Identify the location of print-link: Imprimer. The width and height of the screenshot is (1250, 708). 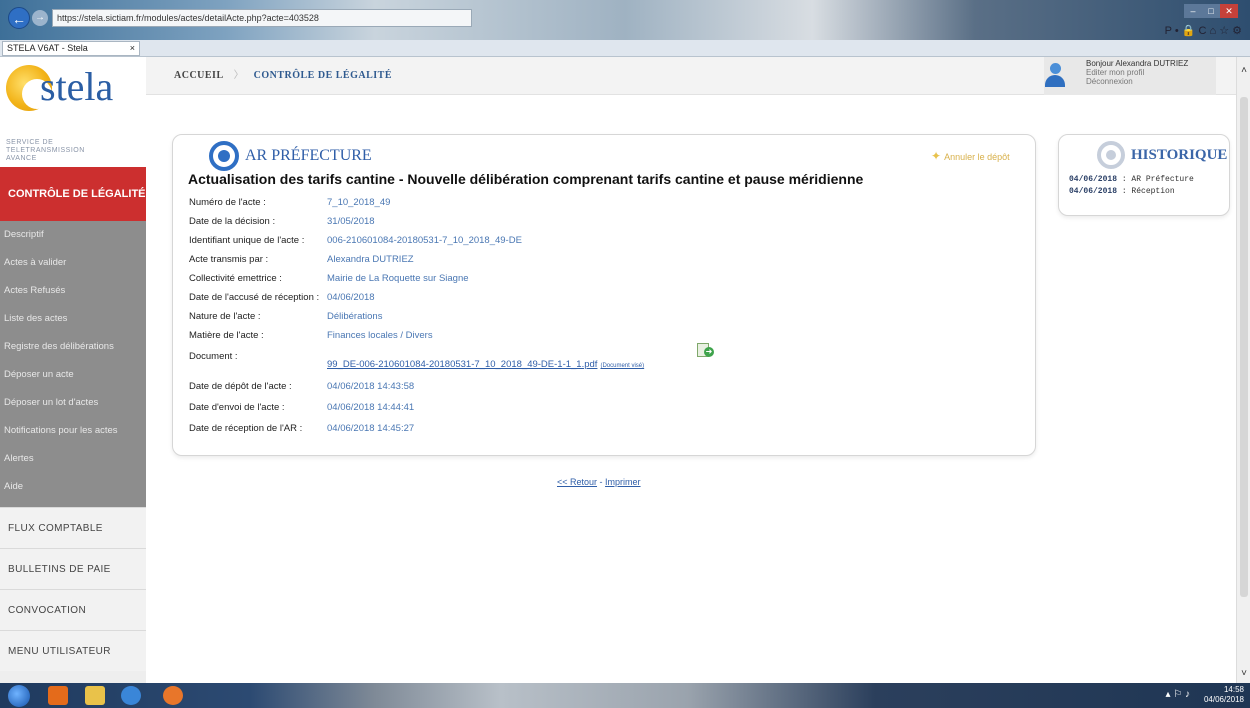
(623, 482).